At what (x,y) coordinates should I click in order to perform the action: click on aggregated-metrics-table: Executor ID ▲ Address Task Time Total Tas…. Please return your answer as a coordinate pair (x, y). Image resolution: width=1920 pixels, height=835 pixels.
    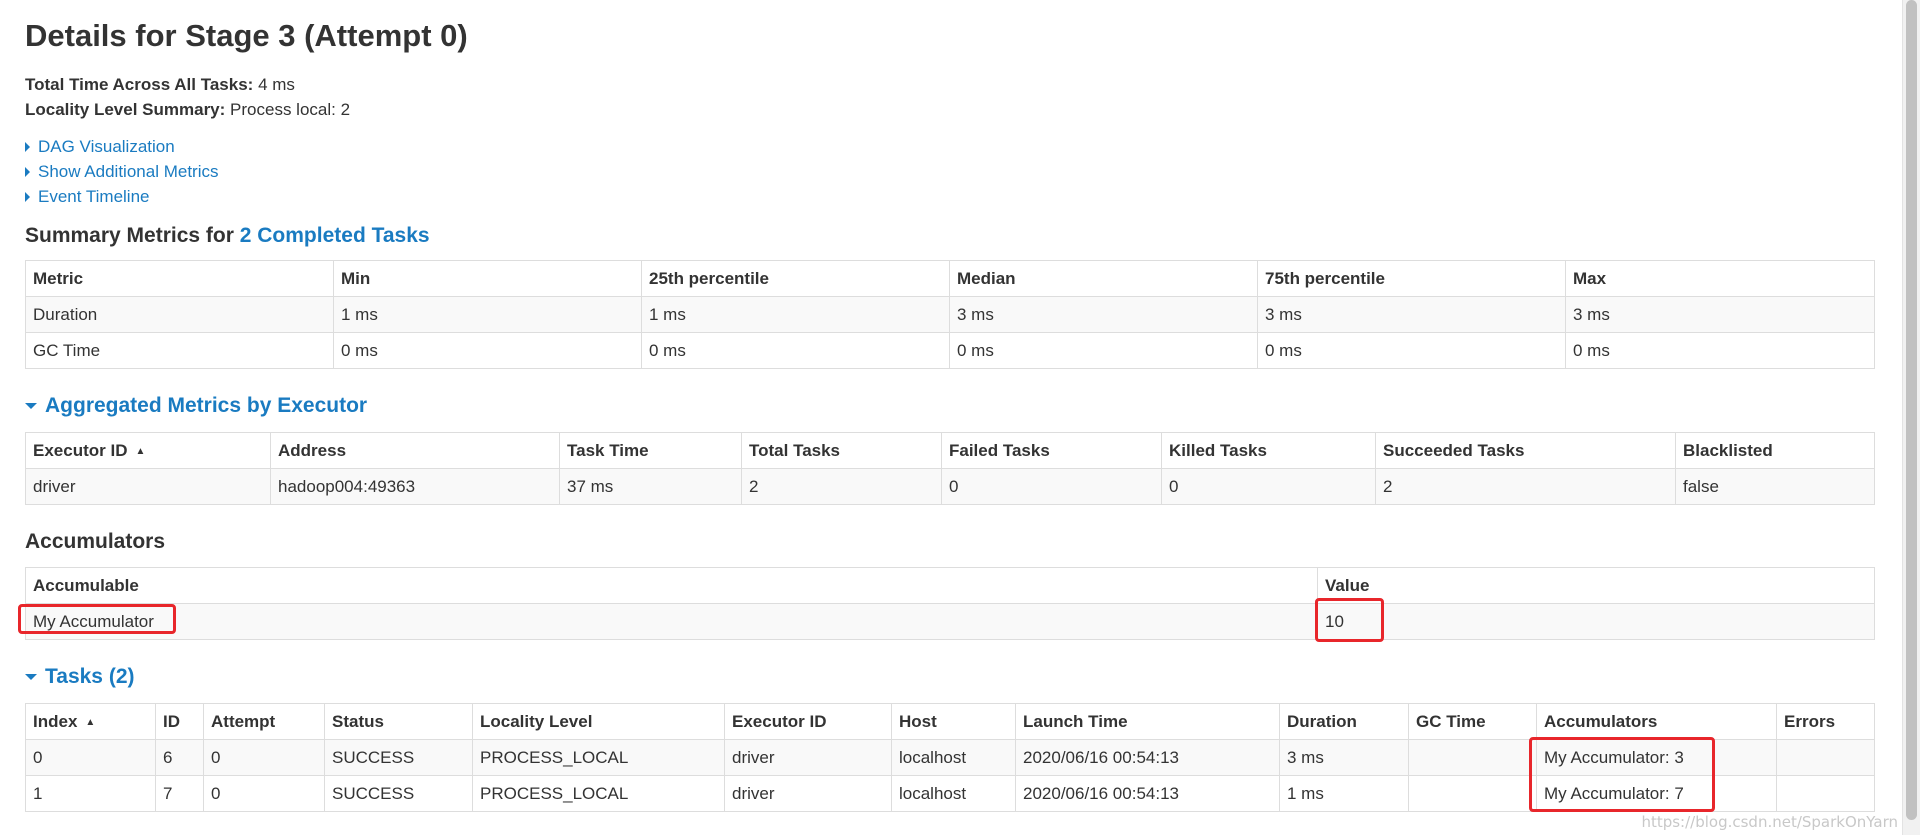
    Looking at the image, I should click on (950, 468).